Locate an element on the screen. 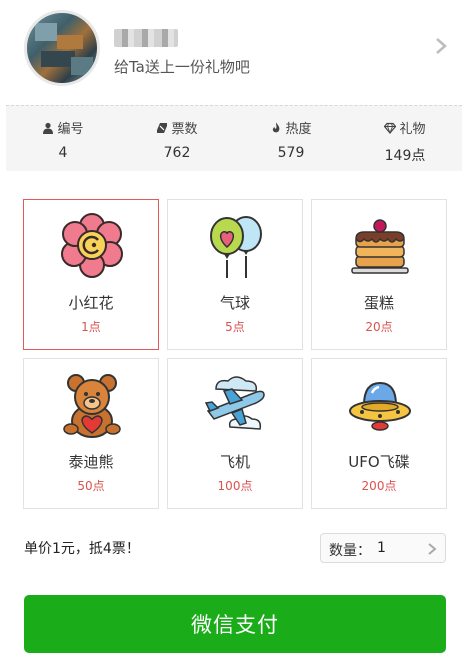 The image size is (468, 664). stat-value: 4 is located at coordinates (63, 153).